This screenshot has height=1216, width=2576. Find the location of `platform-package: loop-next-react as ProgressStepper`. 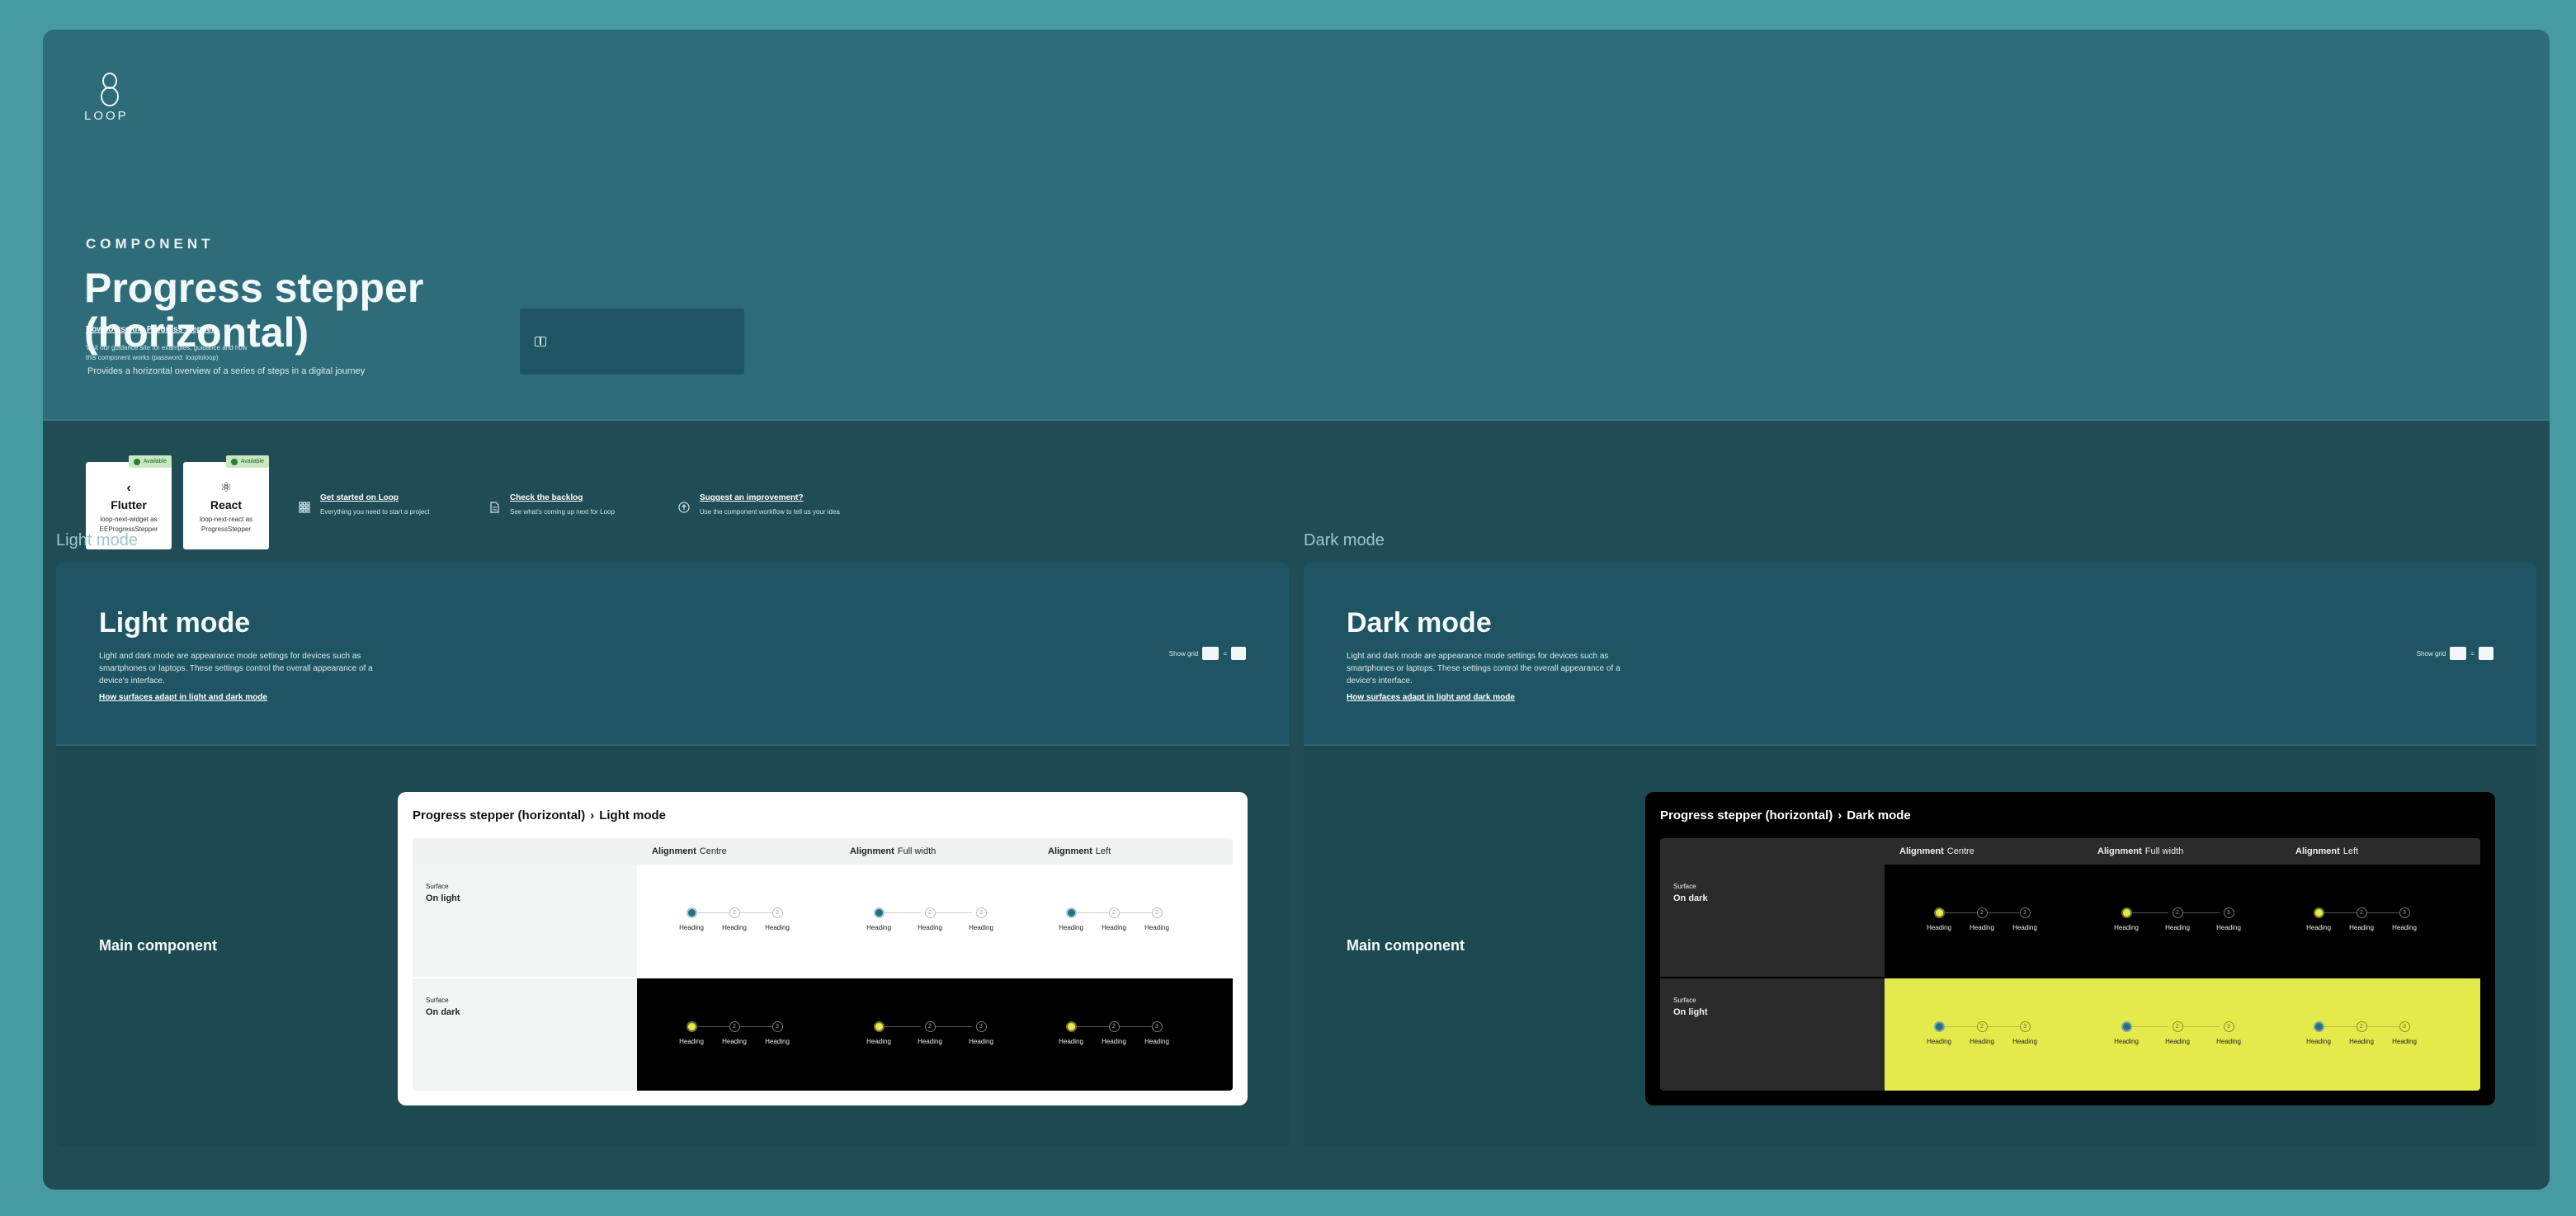

platform-package: loop-next-react as ProgressStepper is located at coordinates (226, 524).